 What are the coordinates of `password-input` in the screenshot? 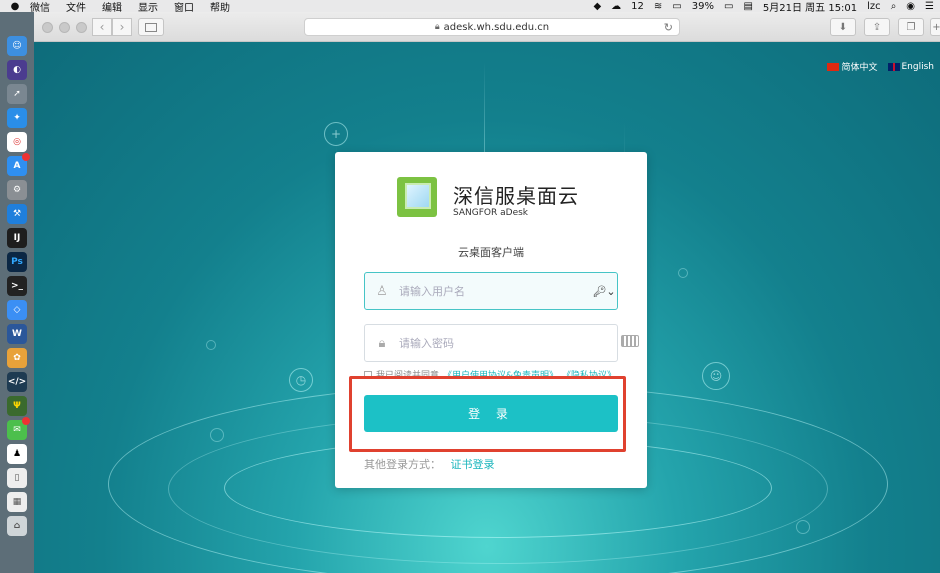 It's located at (508, 343).